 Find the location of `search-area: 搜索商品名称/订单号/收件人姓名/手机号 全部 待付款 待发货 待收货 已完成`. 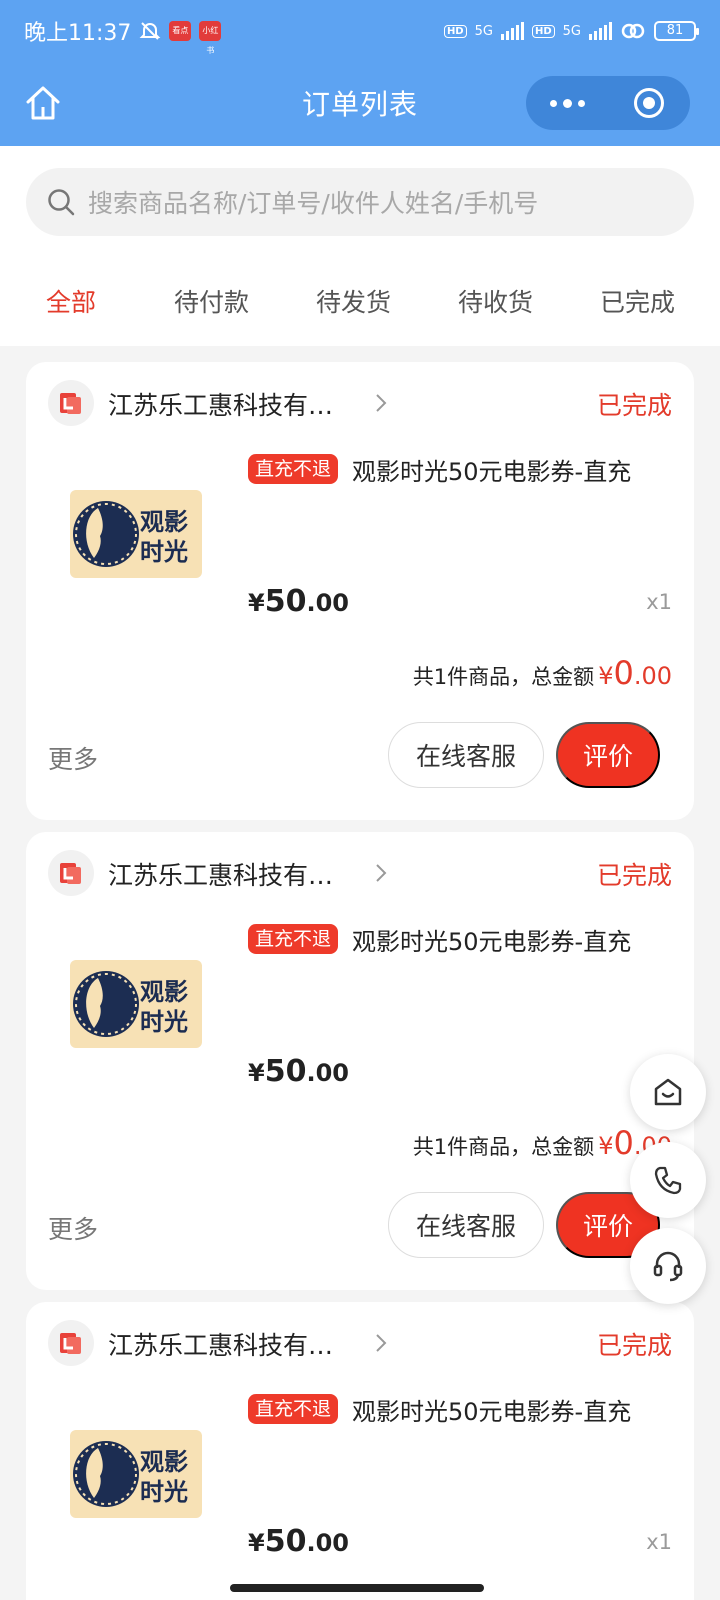

search-area: 搜索商品名称/订单号/收件人姓名/手机号 全部 待付款 待发货 待收货 已完成 is located at coordinates (360, 246).